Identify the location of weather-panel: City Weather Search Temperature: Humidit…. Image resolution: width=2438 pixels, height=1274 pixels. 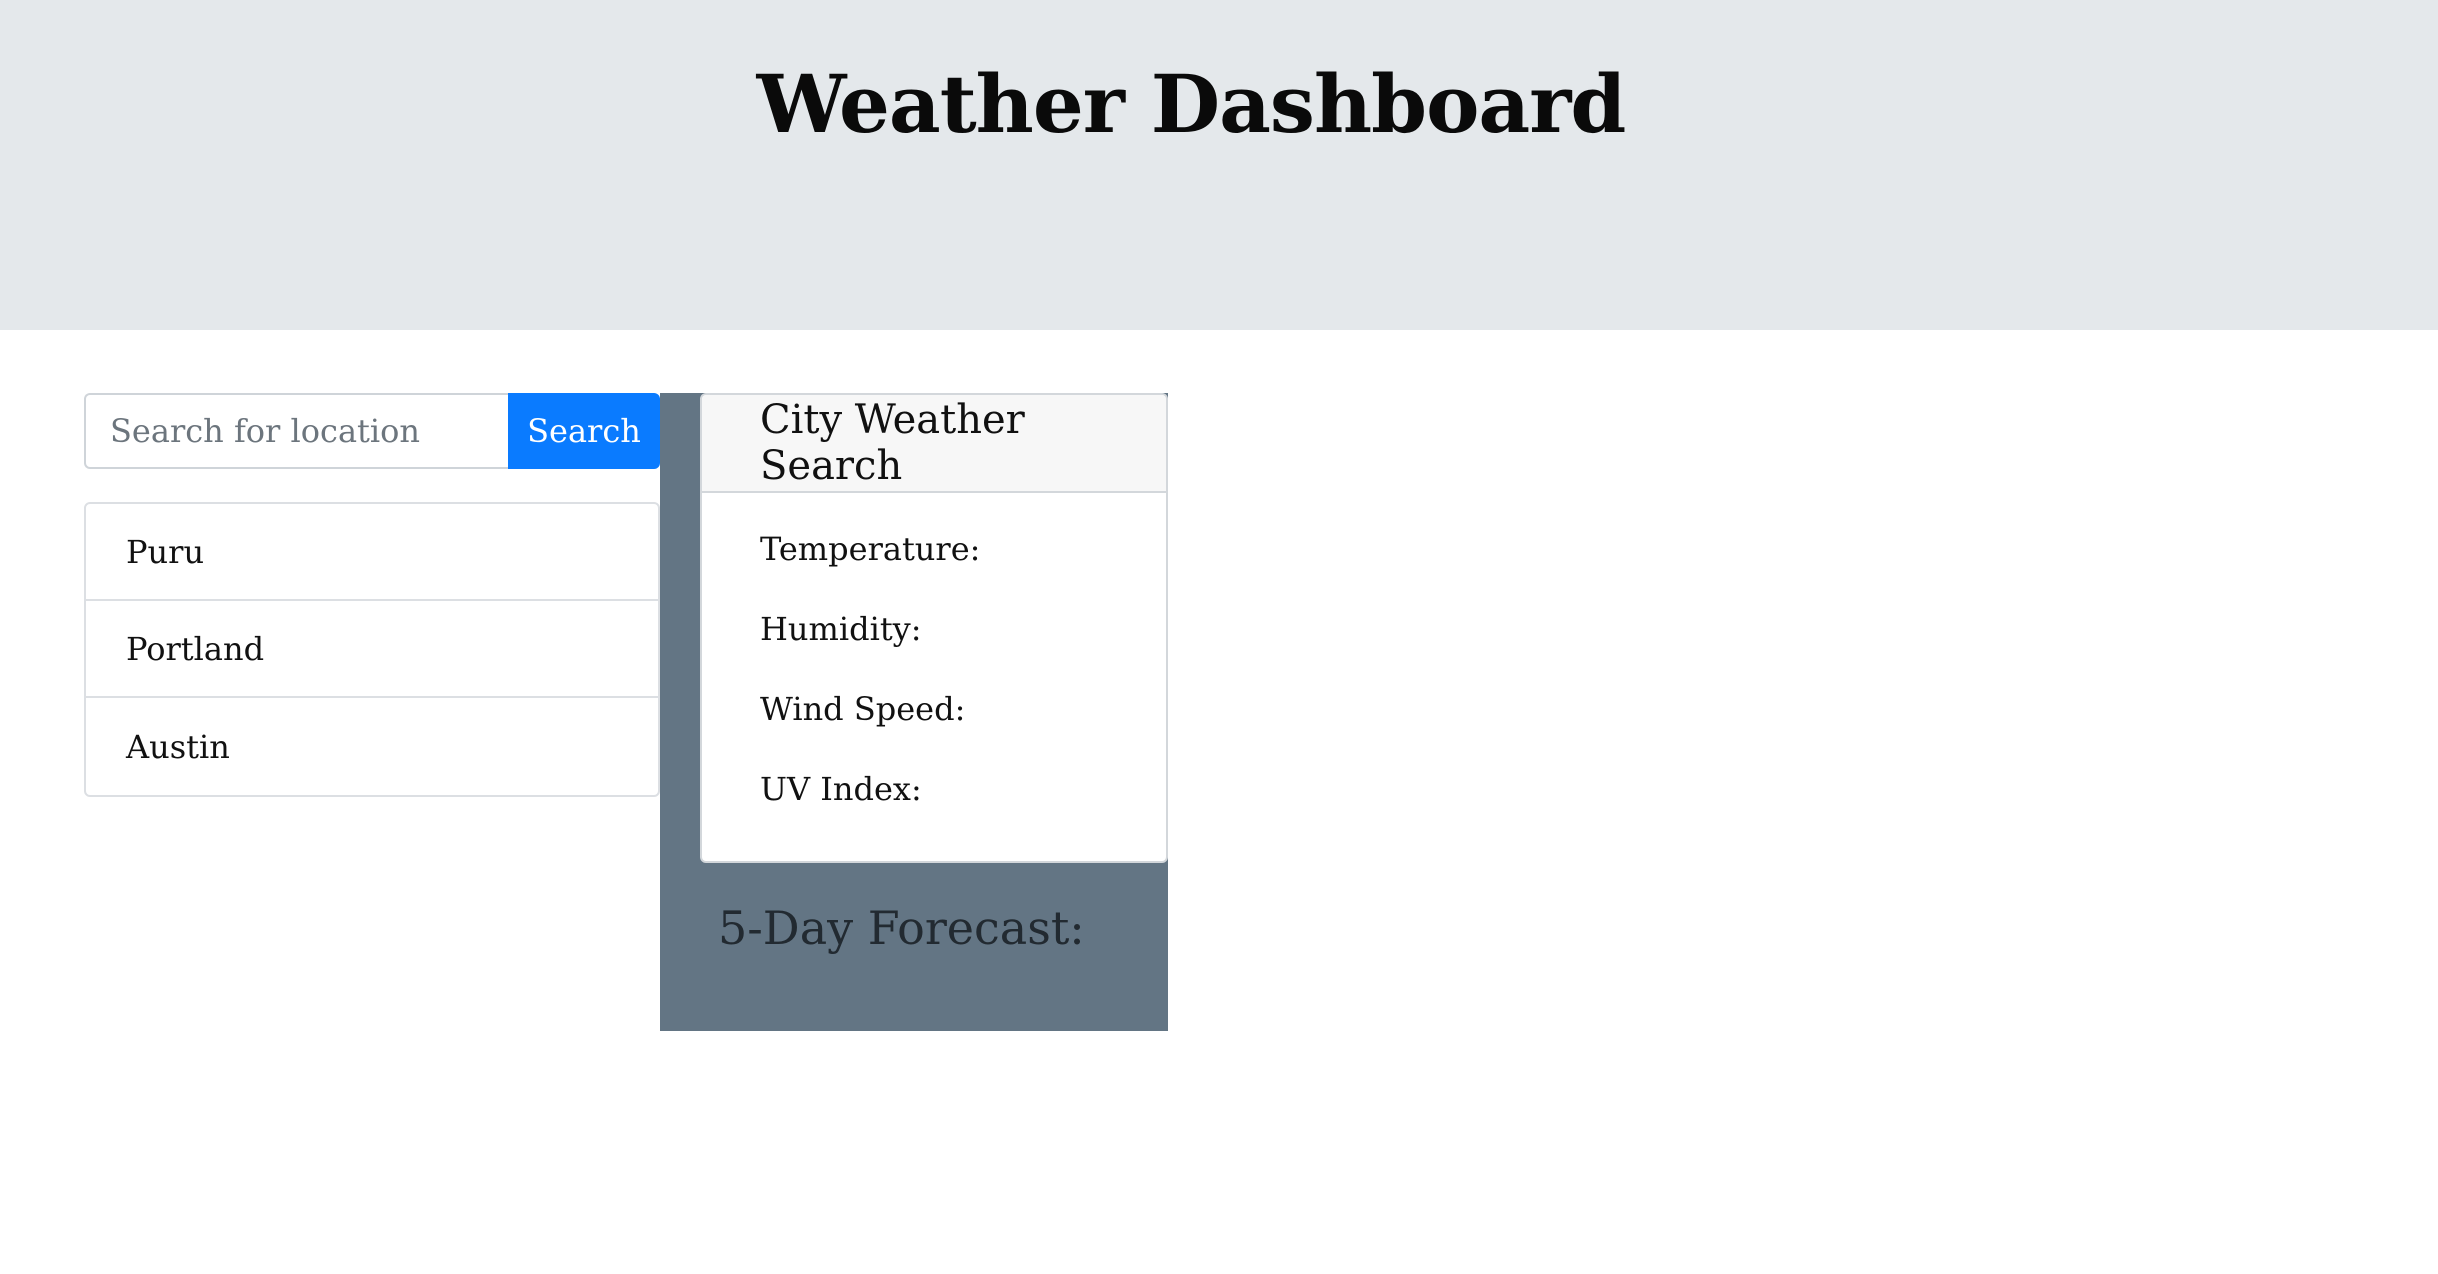
(914, 712).